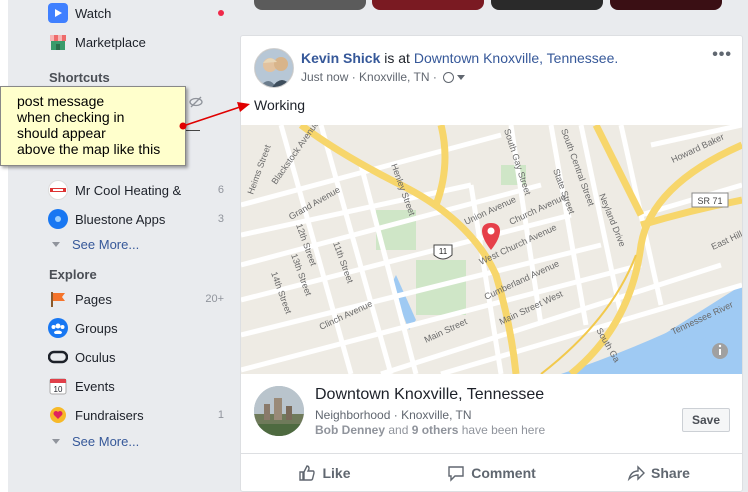  What do you see at coordinates (96, 328) in the screenshot?
I see `sidebar-item-label: Groups` at bounding box center [96, 328].